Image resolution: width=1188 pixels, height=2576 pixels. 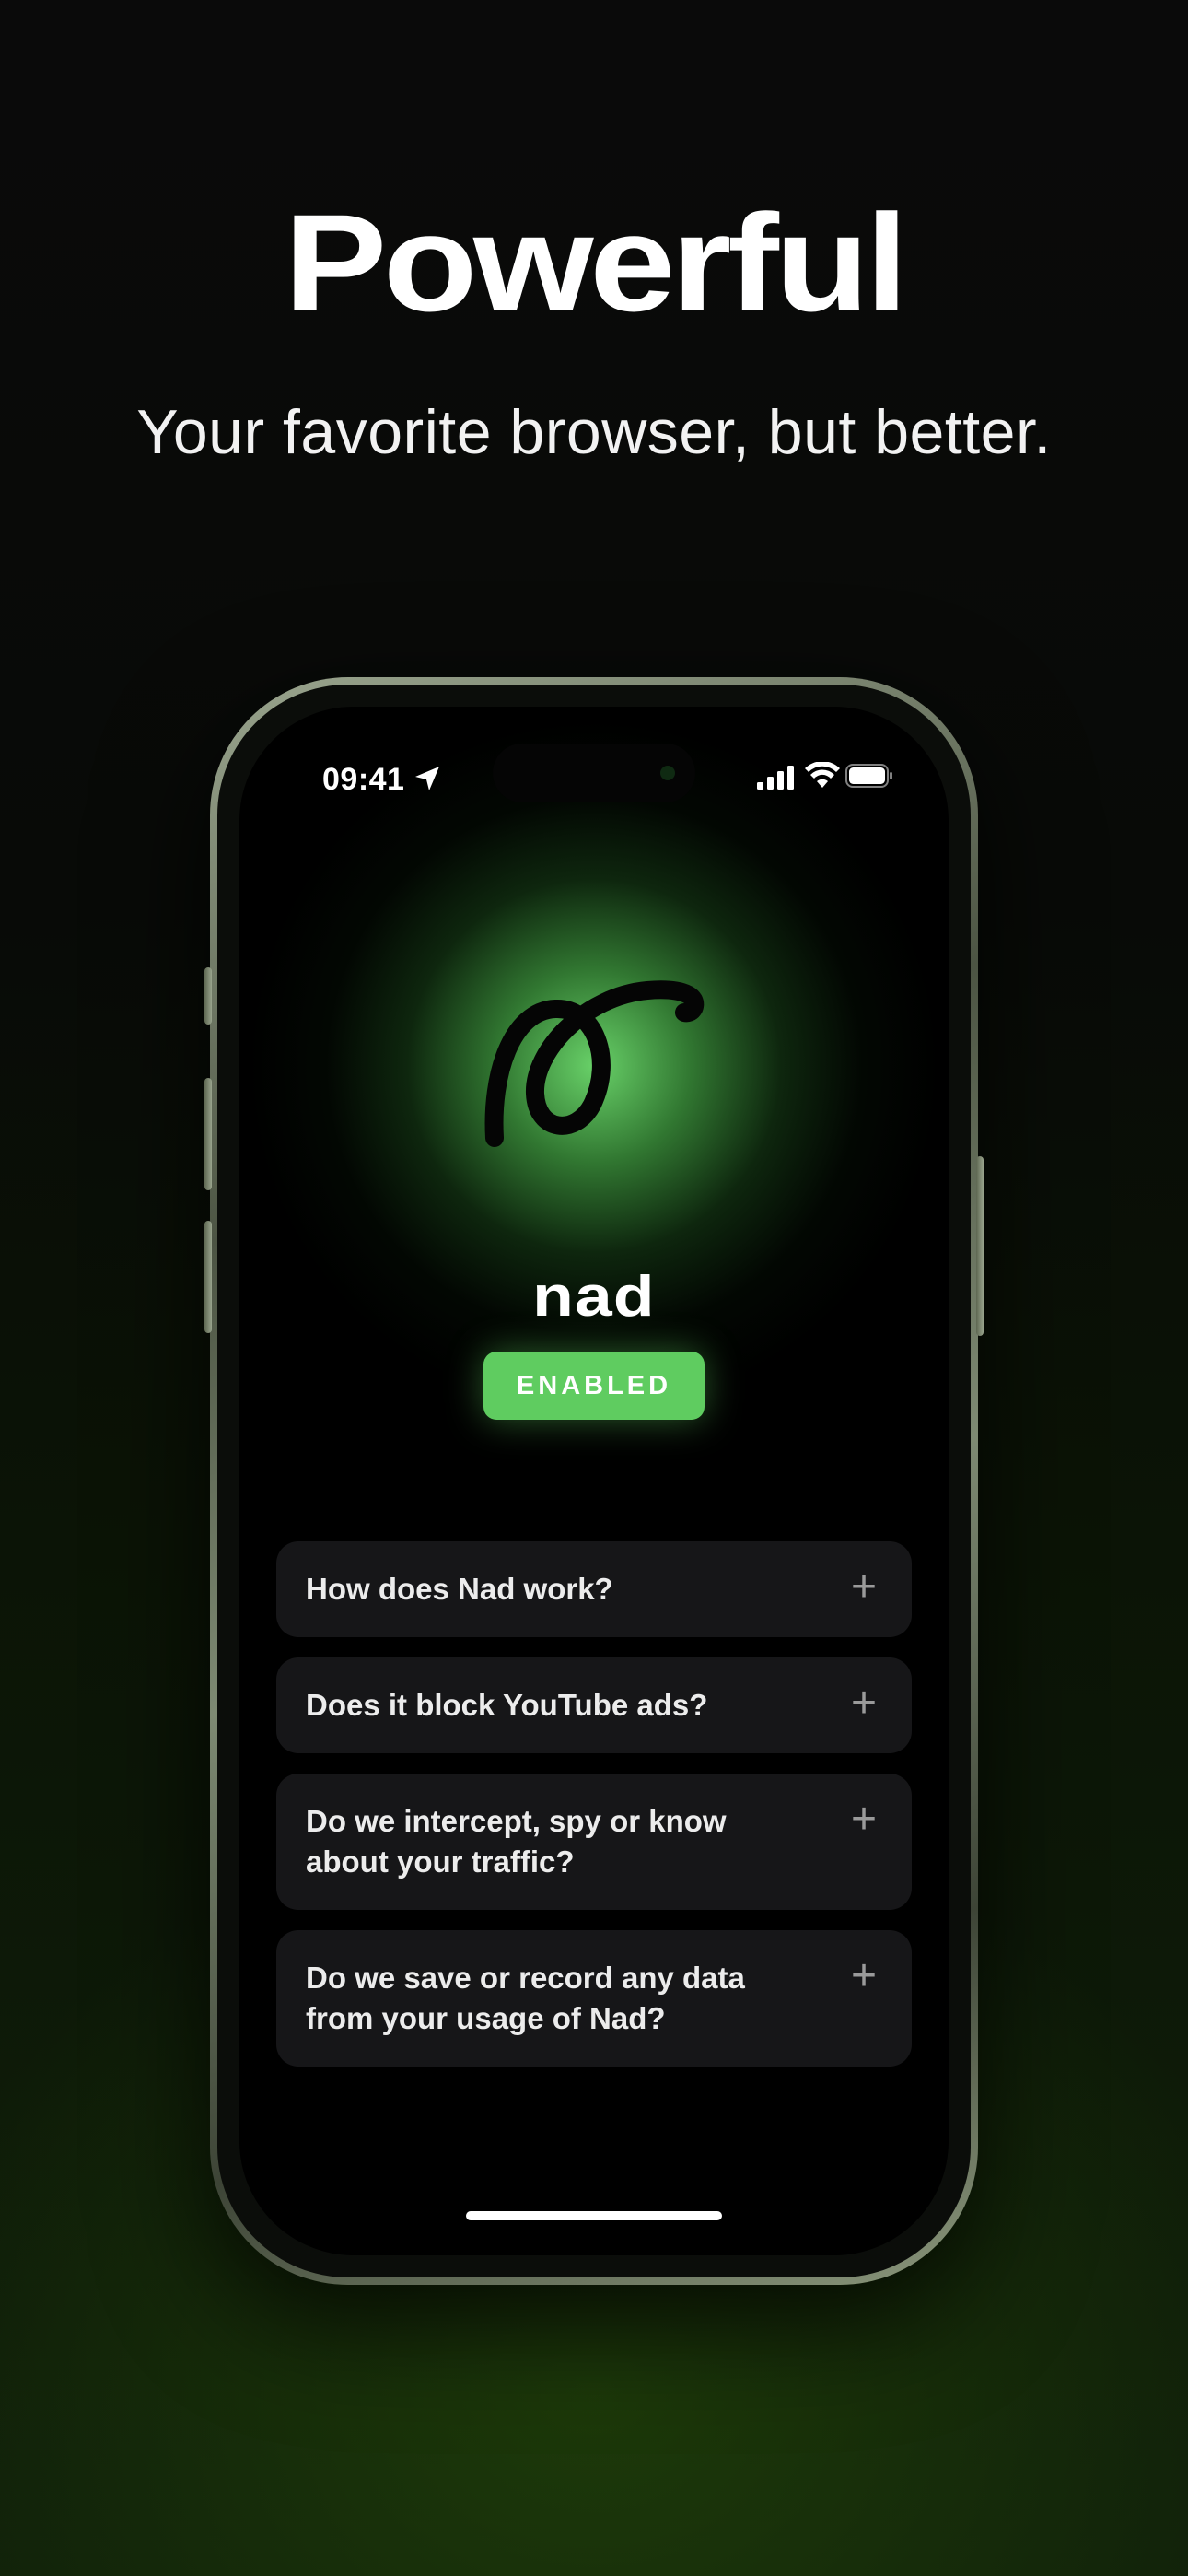 I want to click on page-headline: Powerful, so click(x=596, y=262).